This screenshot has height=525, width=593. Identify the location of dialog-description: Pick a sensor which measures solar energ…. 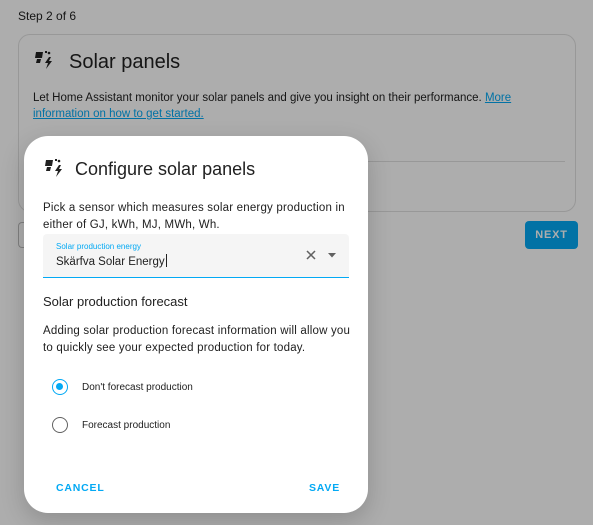
(194, 216).